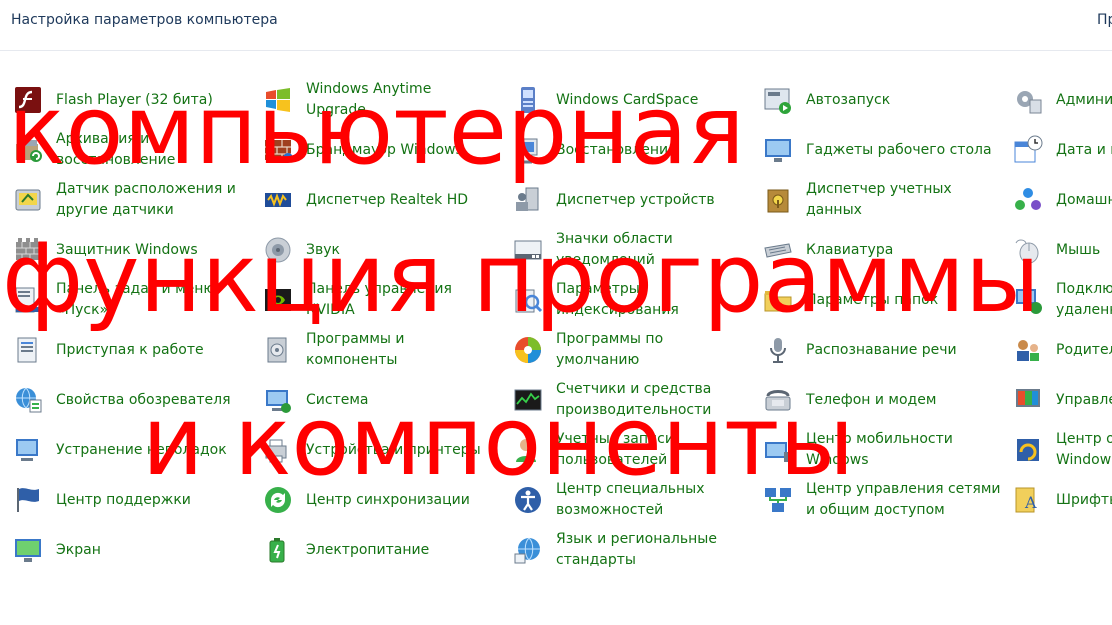 The image size is (1112, 625). I want to click on control-panel-item-realtek: Диспетчер Realtek HD, so click(382, 200).